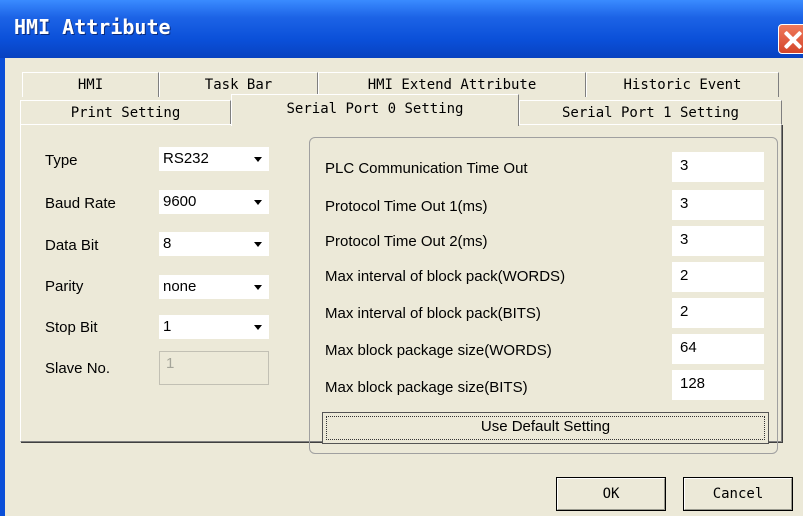 The width and height of the screenshot is (803, 516). What do you see at coordinates (71, 327) in the screenshot?
I see `stop-bit-label: Stop Bit` at bounding box center [71, 327].